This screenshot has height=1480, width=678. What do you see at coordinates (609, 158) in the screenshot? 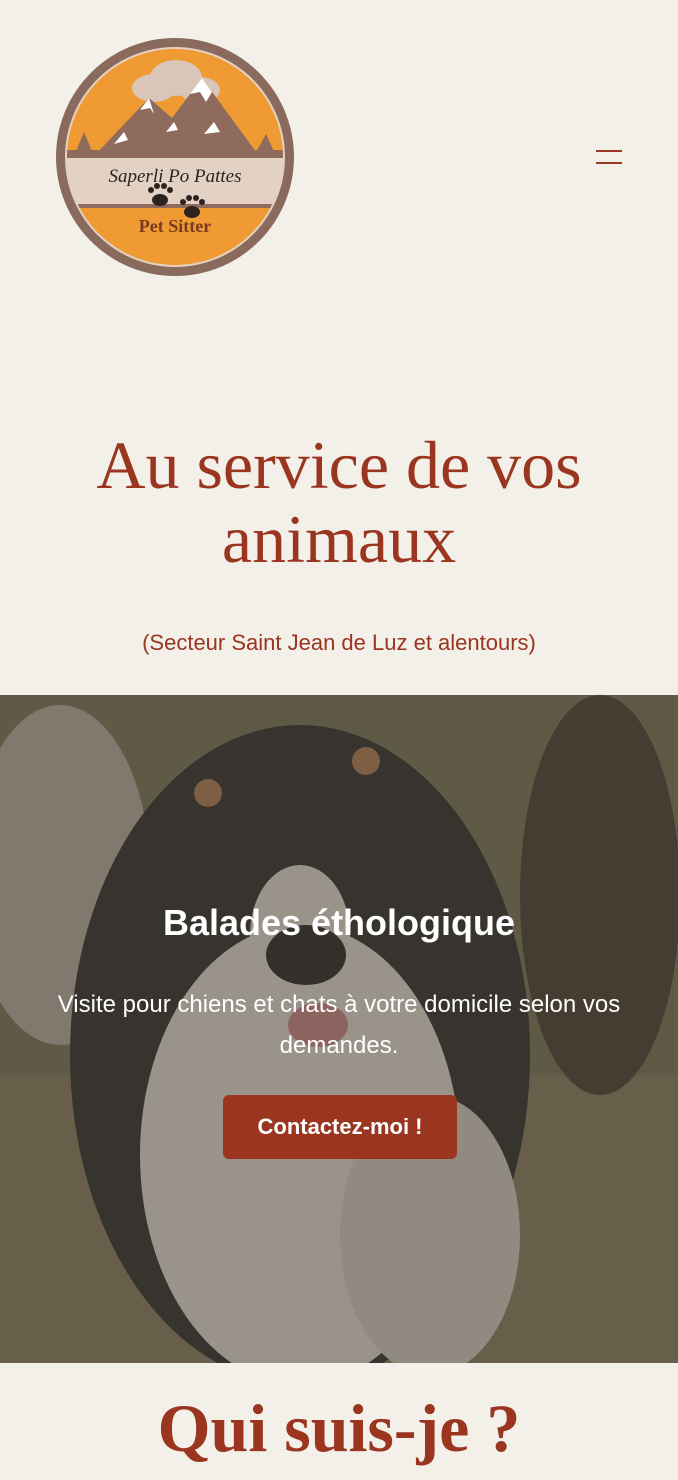
I see `hamburger-menu-icon` at bounding box center [609, 158].